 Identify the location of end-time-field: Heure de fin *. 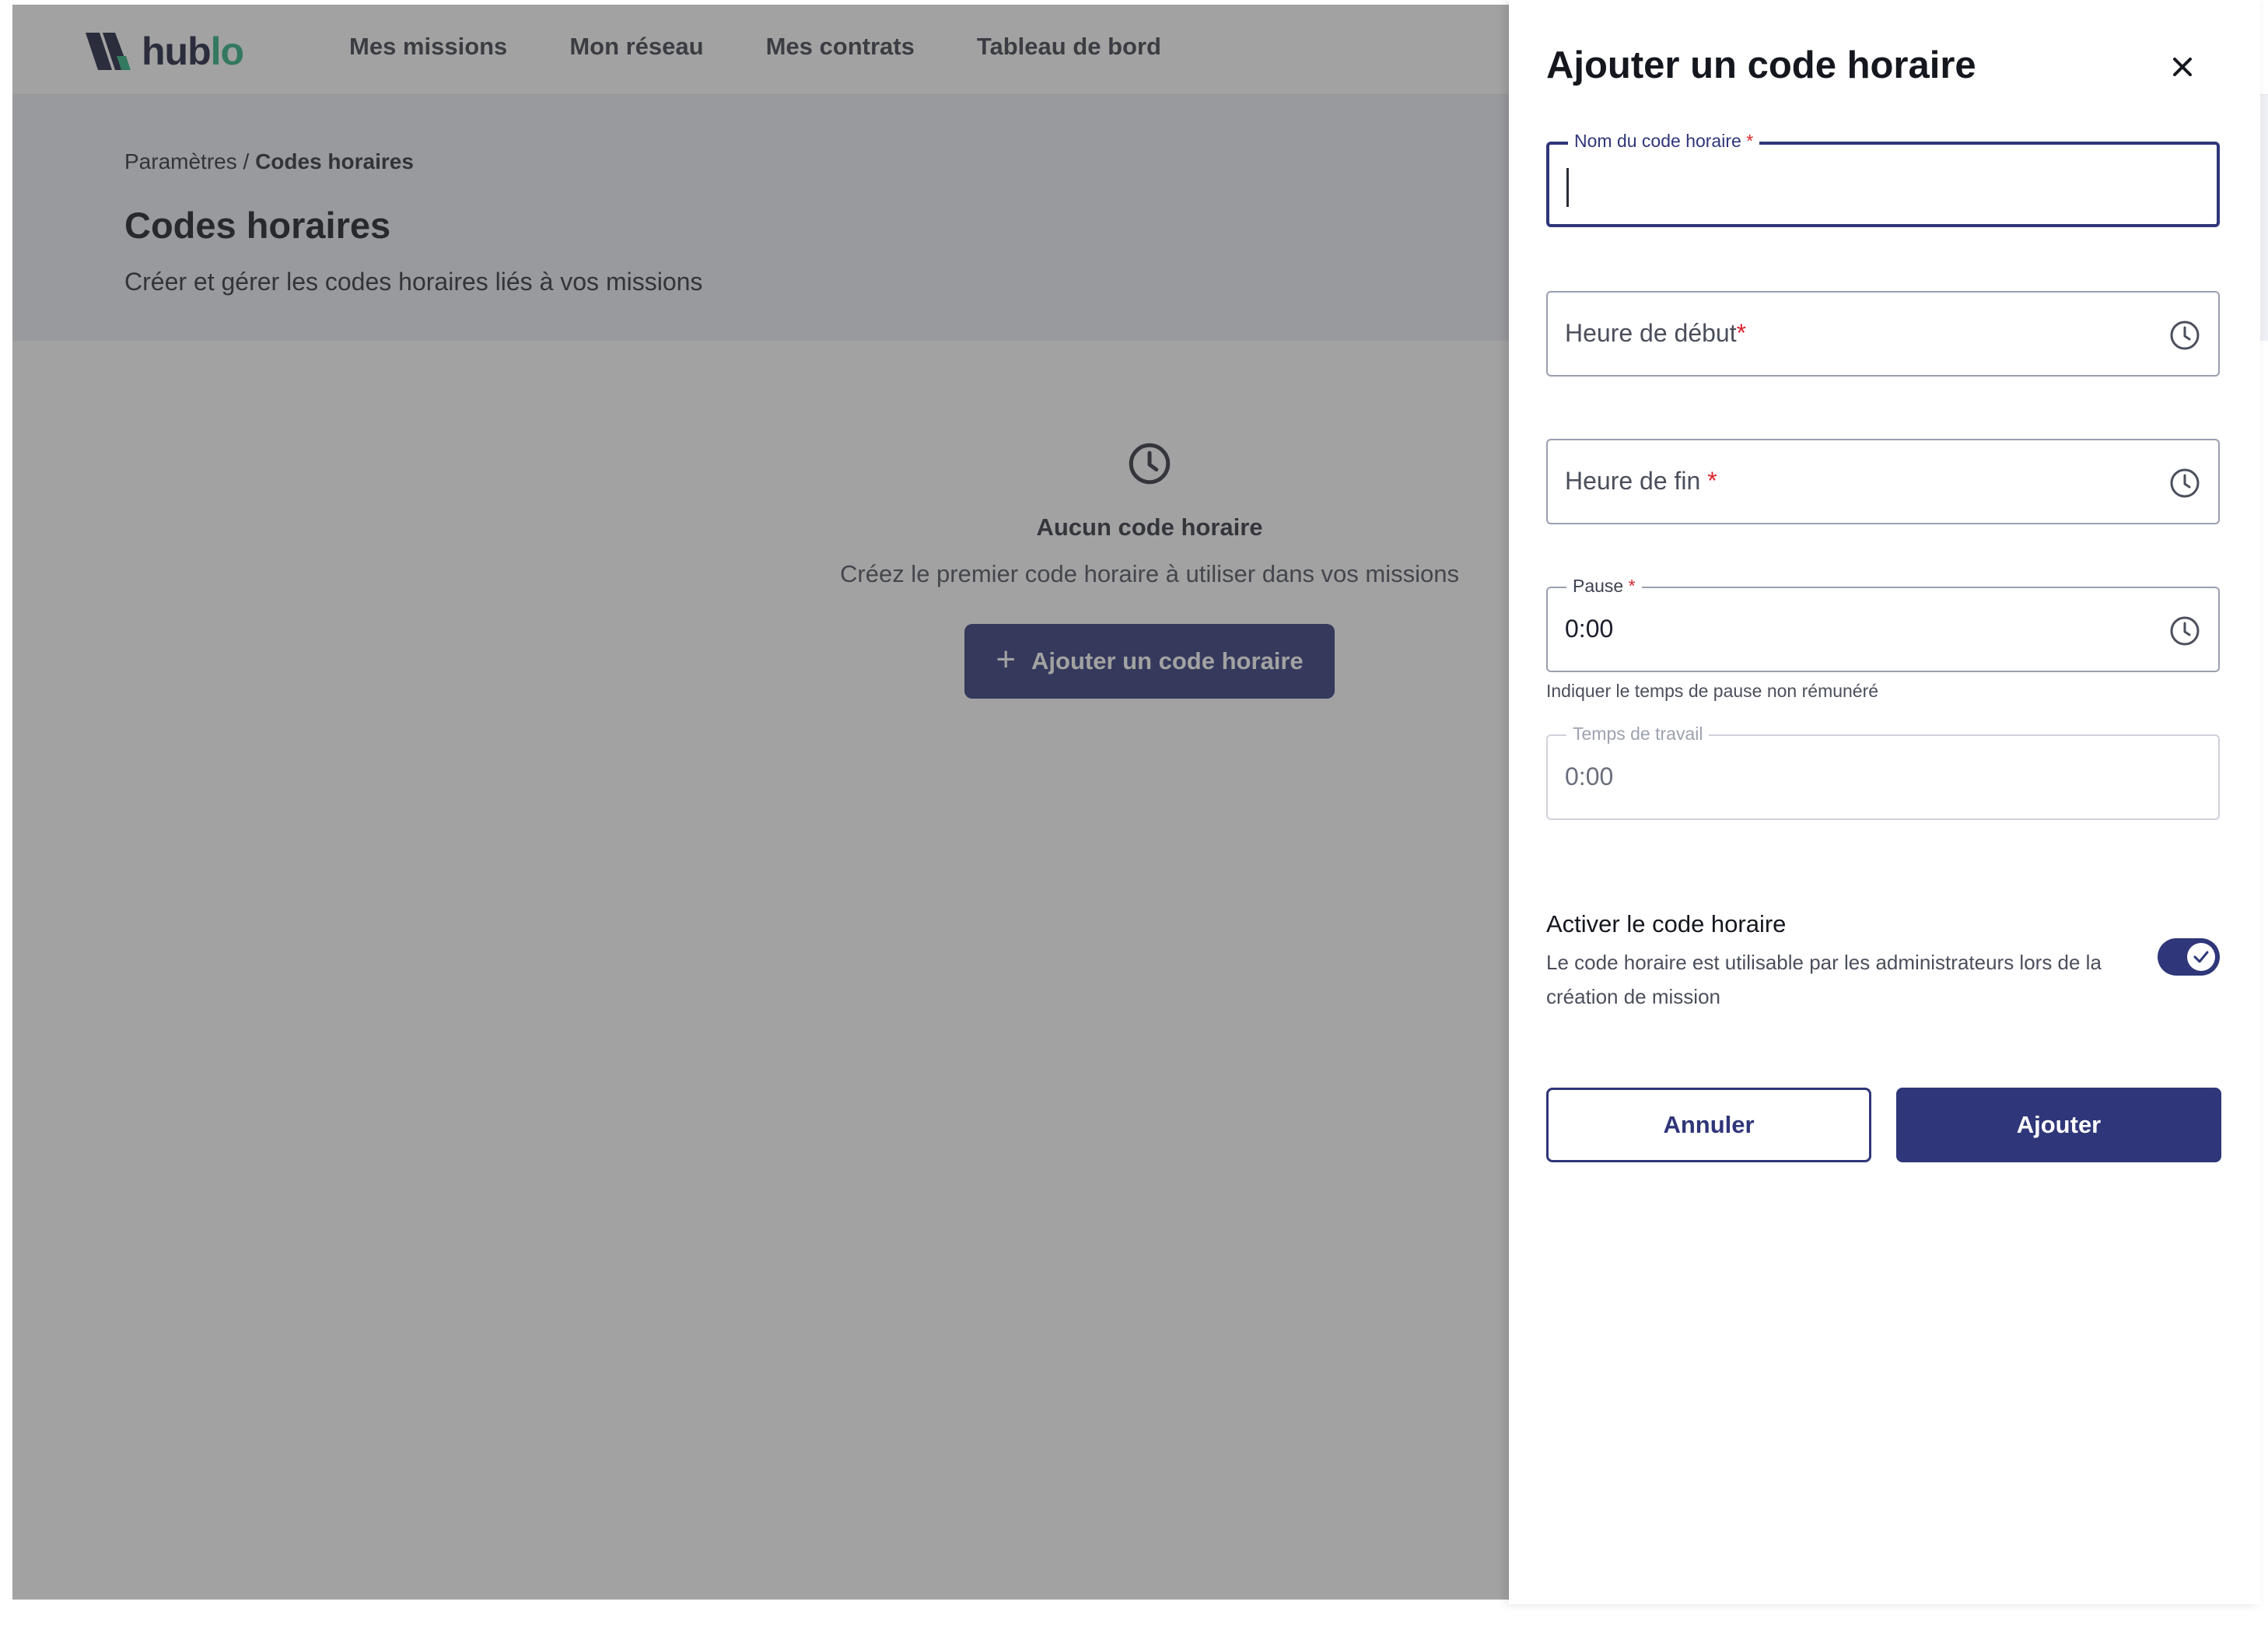
(1883, 481).